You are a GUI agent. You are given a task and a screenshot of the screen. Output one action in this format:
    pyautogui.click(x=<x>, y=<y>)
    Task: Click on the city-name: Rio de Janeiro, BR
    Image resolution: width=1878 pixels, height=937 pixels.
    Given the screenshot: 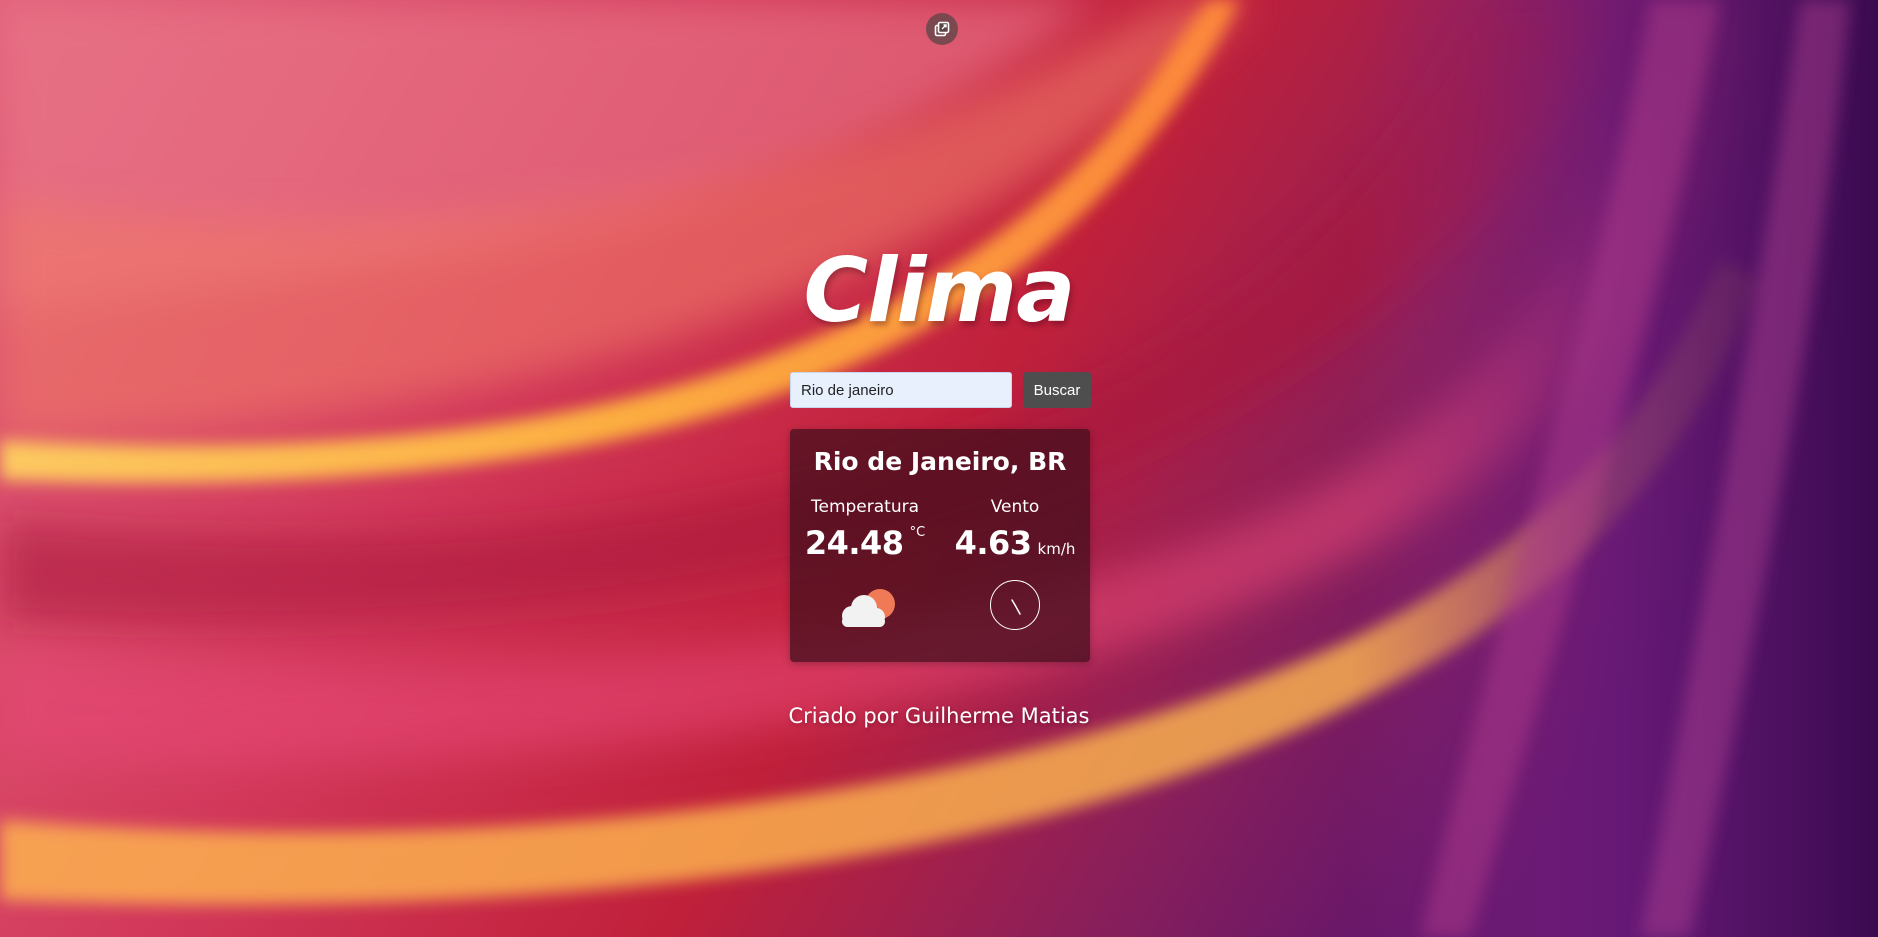 What is the action you would take?
    pyautogui.click(x=940, y=461)
    